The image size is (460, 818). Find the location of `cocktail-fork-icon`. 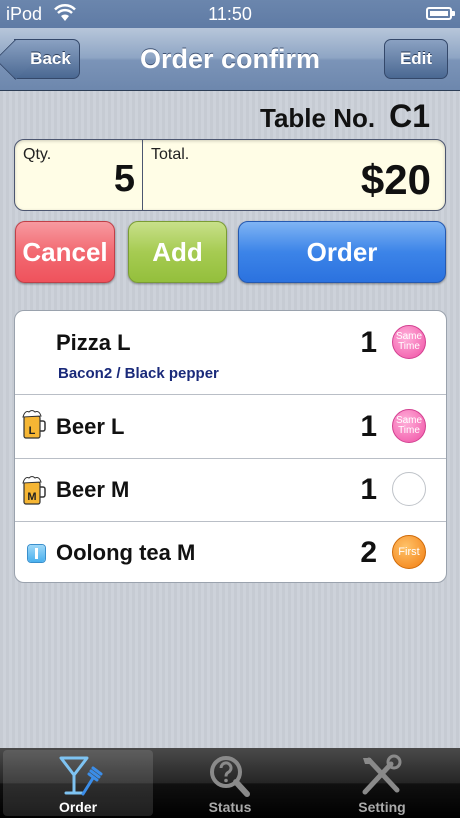

cocktail-fork-icon is located at coordinates (81, 776).